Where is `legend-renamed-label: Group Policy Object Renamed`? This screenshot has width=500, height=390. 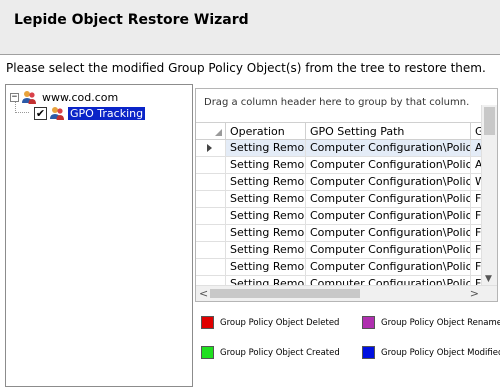
legend-renamed-label: Group Policy Object Renamed is located at coordinates (440, 322).